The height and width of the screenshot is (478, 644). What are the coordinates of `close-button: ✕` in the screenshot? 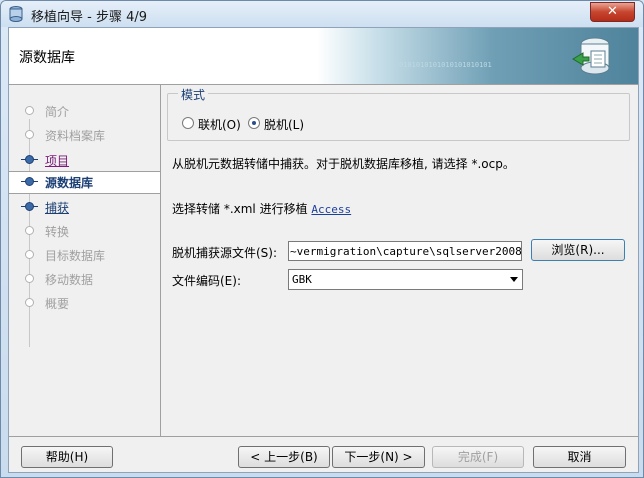 It's located at (612, 12).